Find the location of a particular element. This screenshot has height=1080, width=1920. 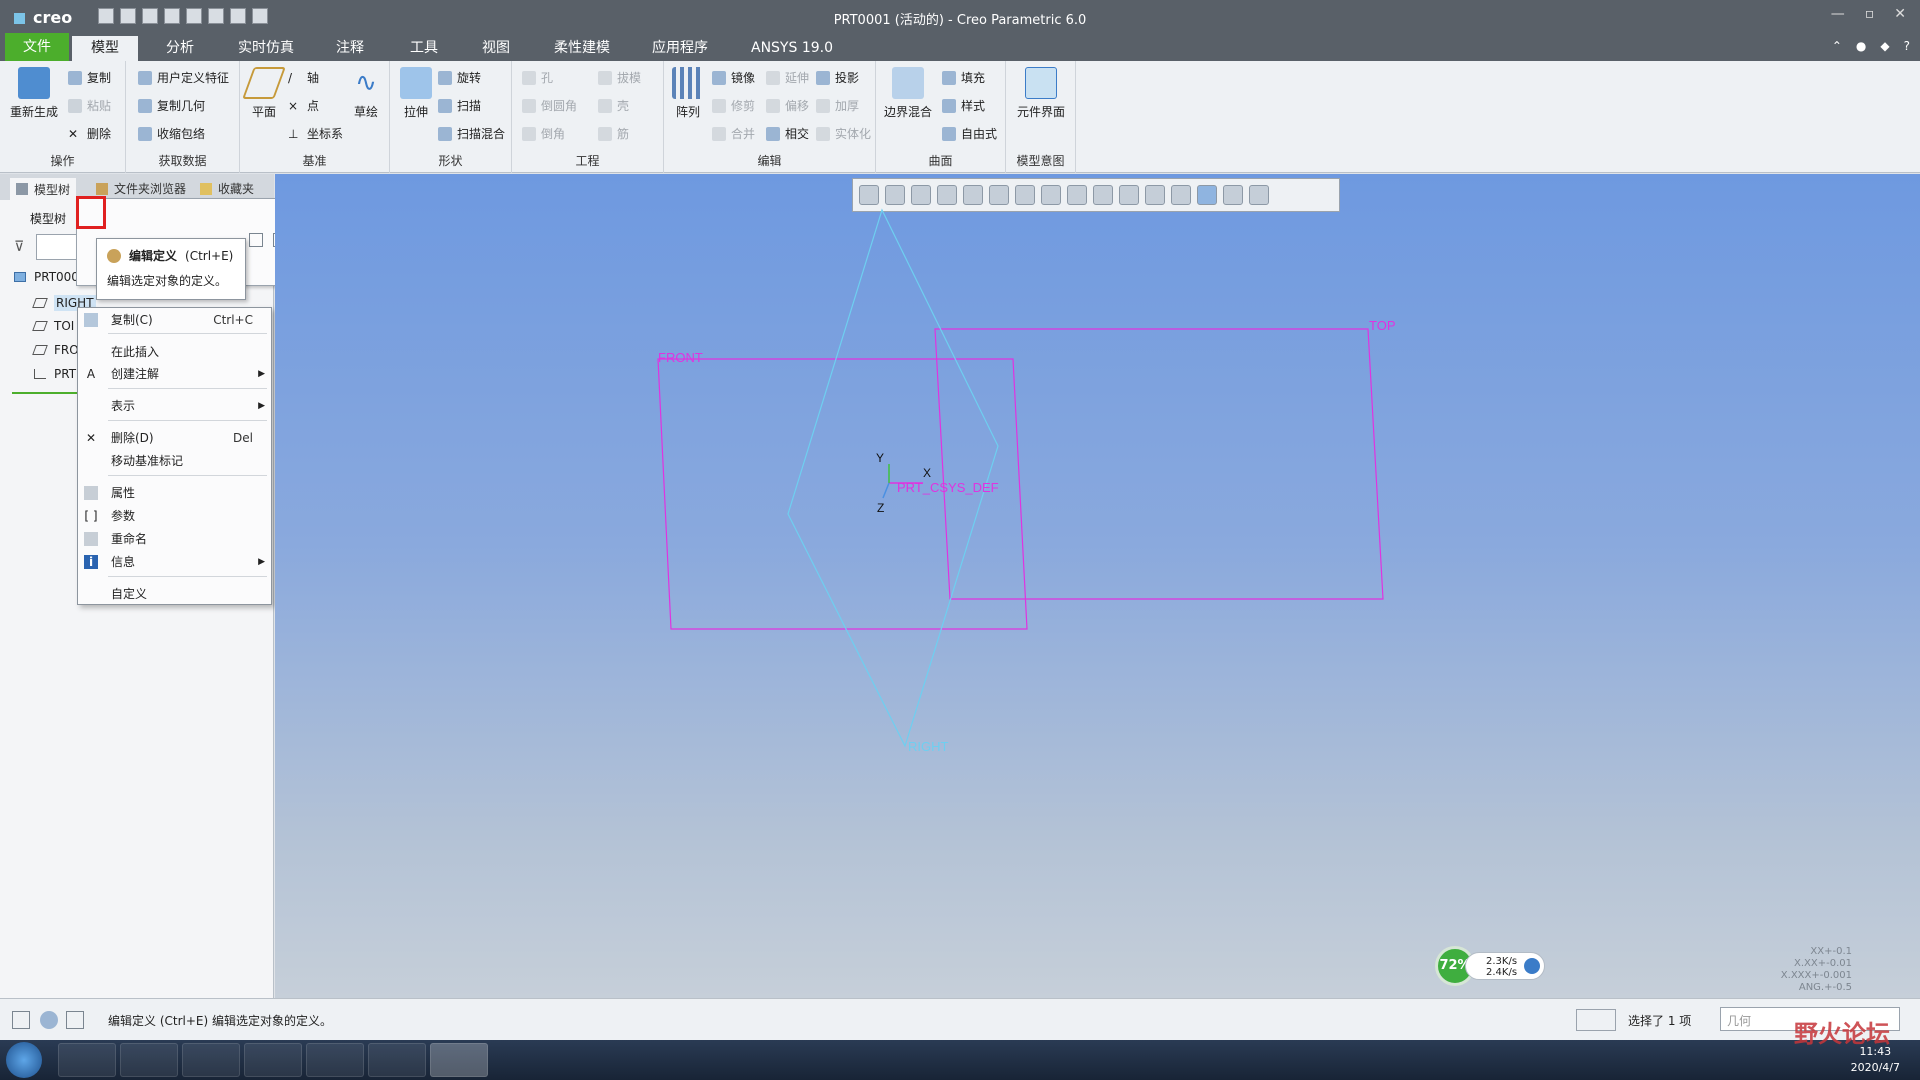

creo-taskbar-icon is located at coordinates (459, 1060).